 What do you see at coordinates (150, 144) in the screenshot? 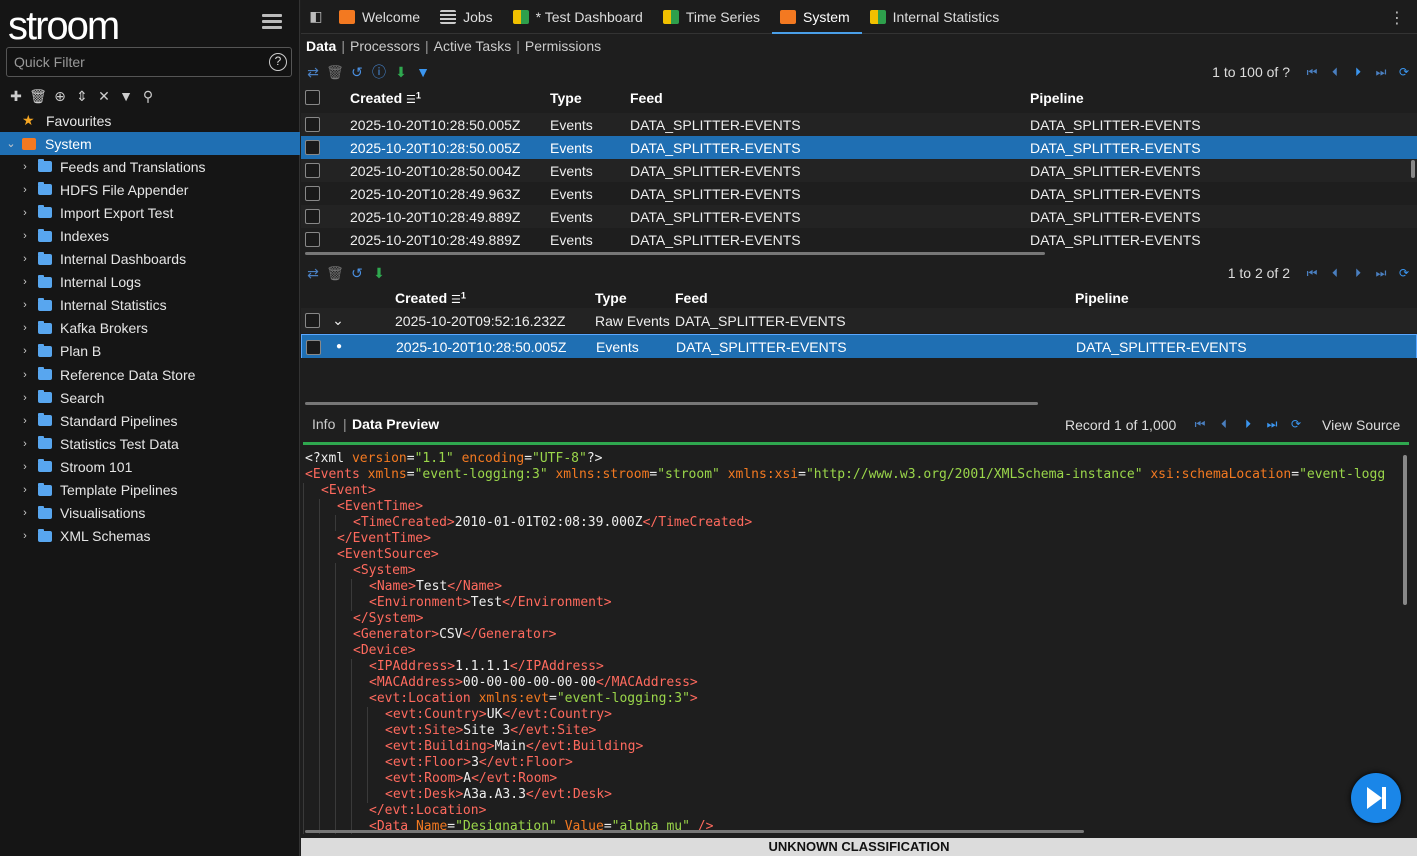
I see `tree-item-system: ⌄ System` at bounding box center [150, 144].